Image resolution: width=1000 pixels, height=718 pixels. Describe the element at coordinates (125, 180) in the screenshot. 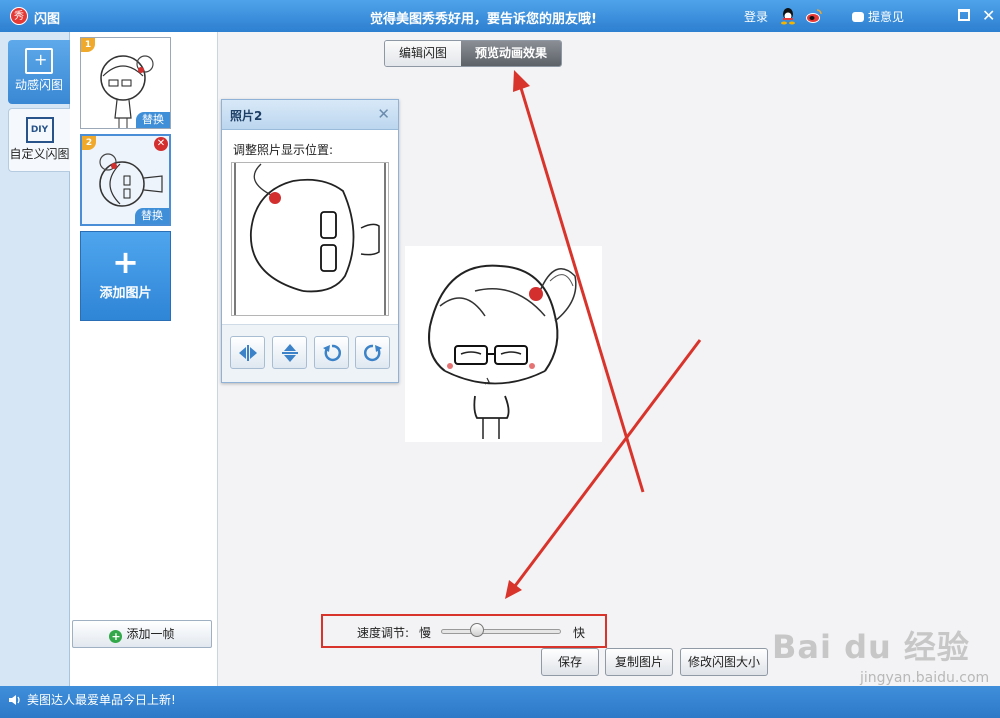

I see `frame-thumbnail-2: 2 ✕ 替换` at that location.